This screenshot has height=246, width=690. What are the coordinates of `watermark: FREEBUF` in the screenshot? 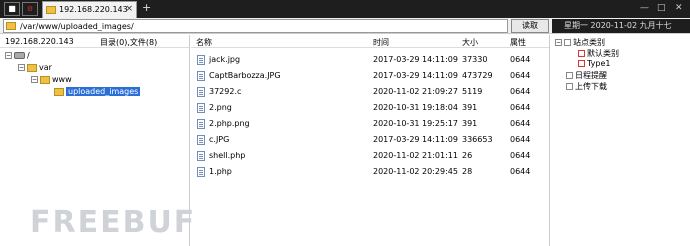 It's located at (113, 222).